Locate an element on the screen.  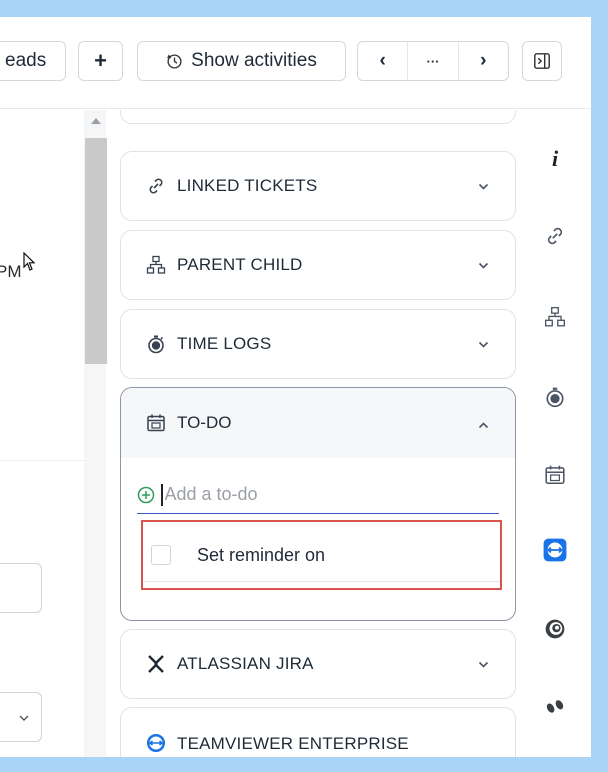
add-button: + is located at coordinates (100, 61).